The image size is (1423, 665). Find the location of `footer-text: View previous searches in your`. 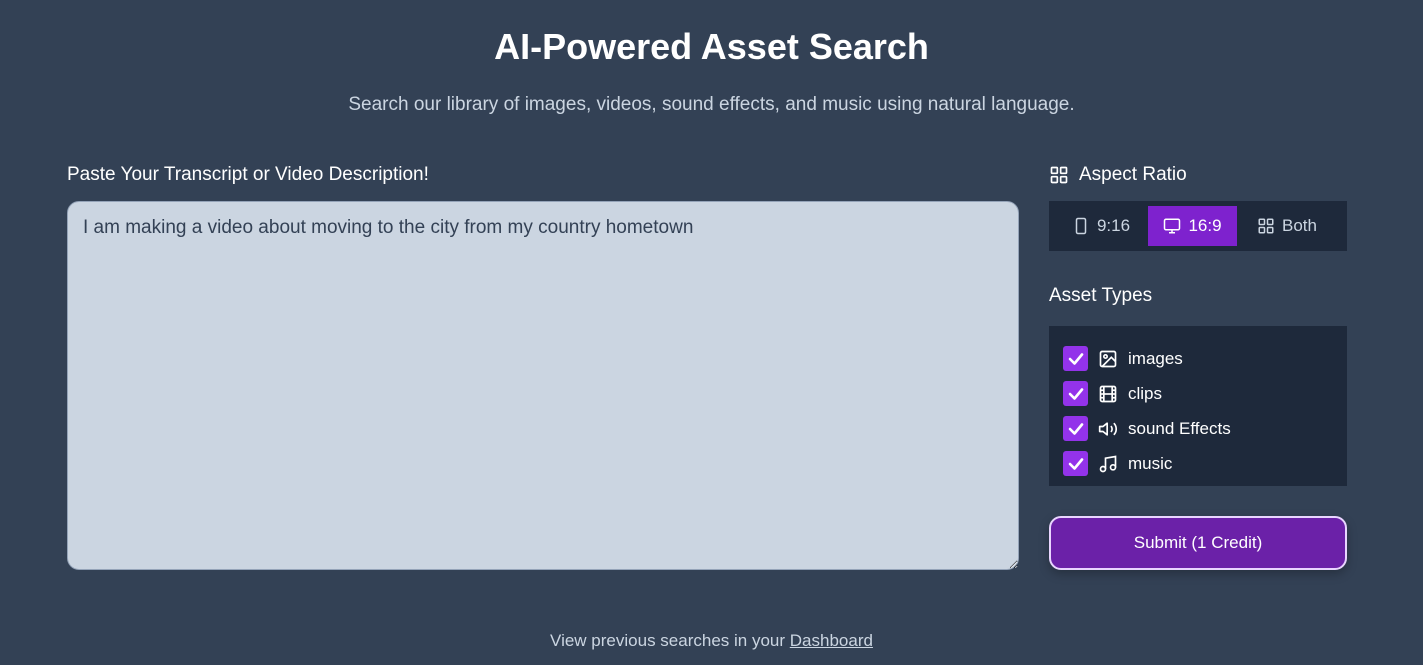

footer-text: View previous searches in your is located at coordinates (668, 640).